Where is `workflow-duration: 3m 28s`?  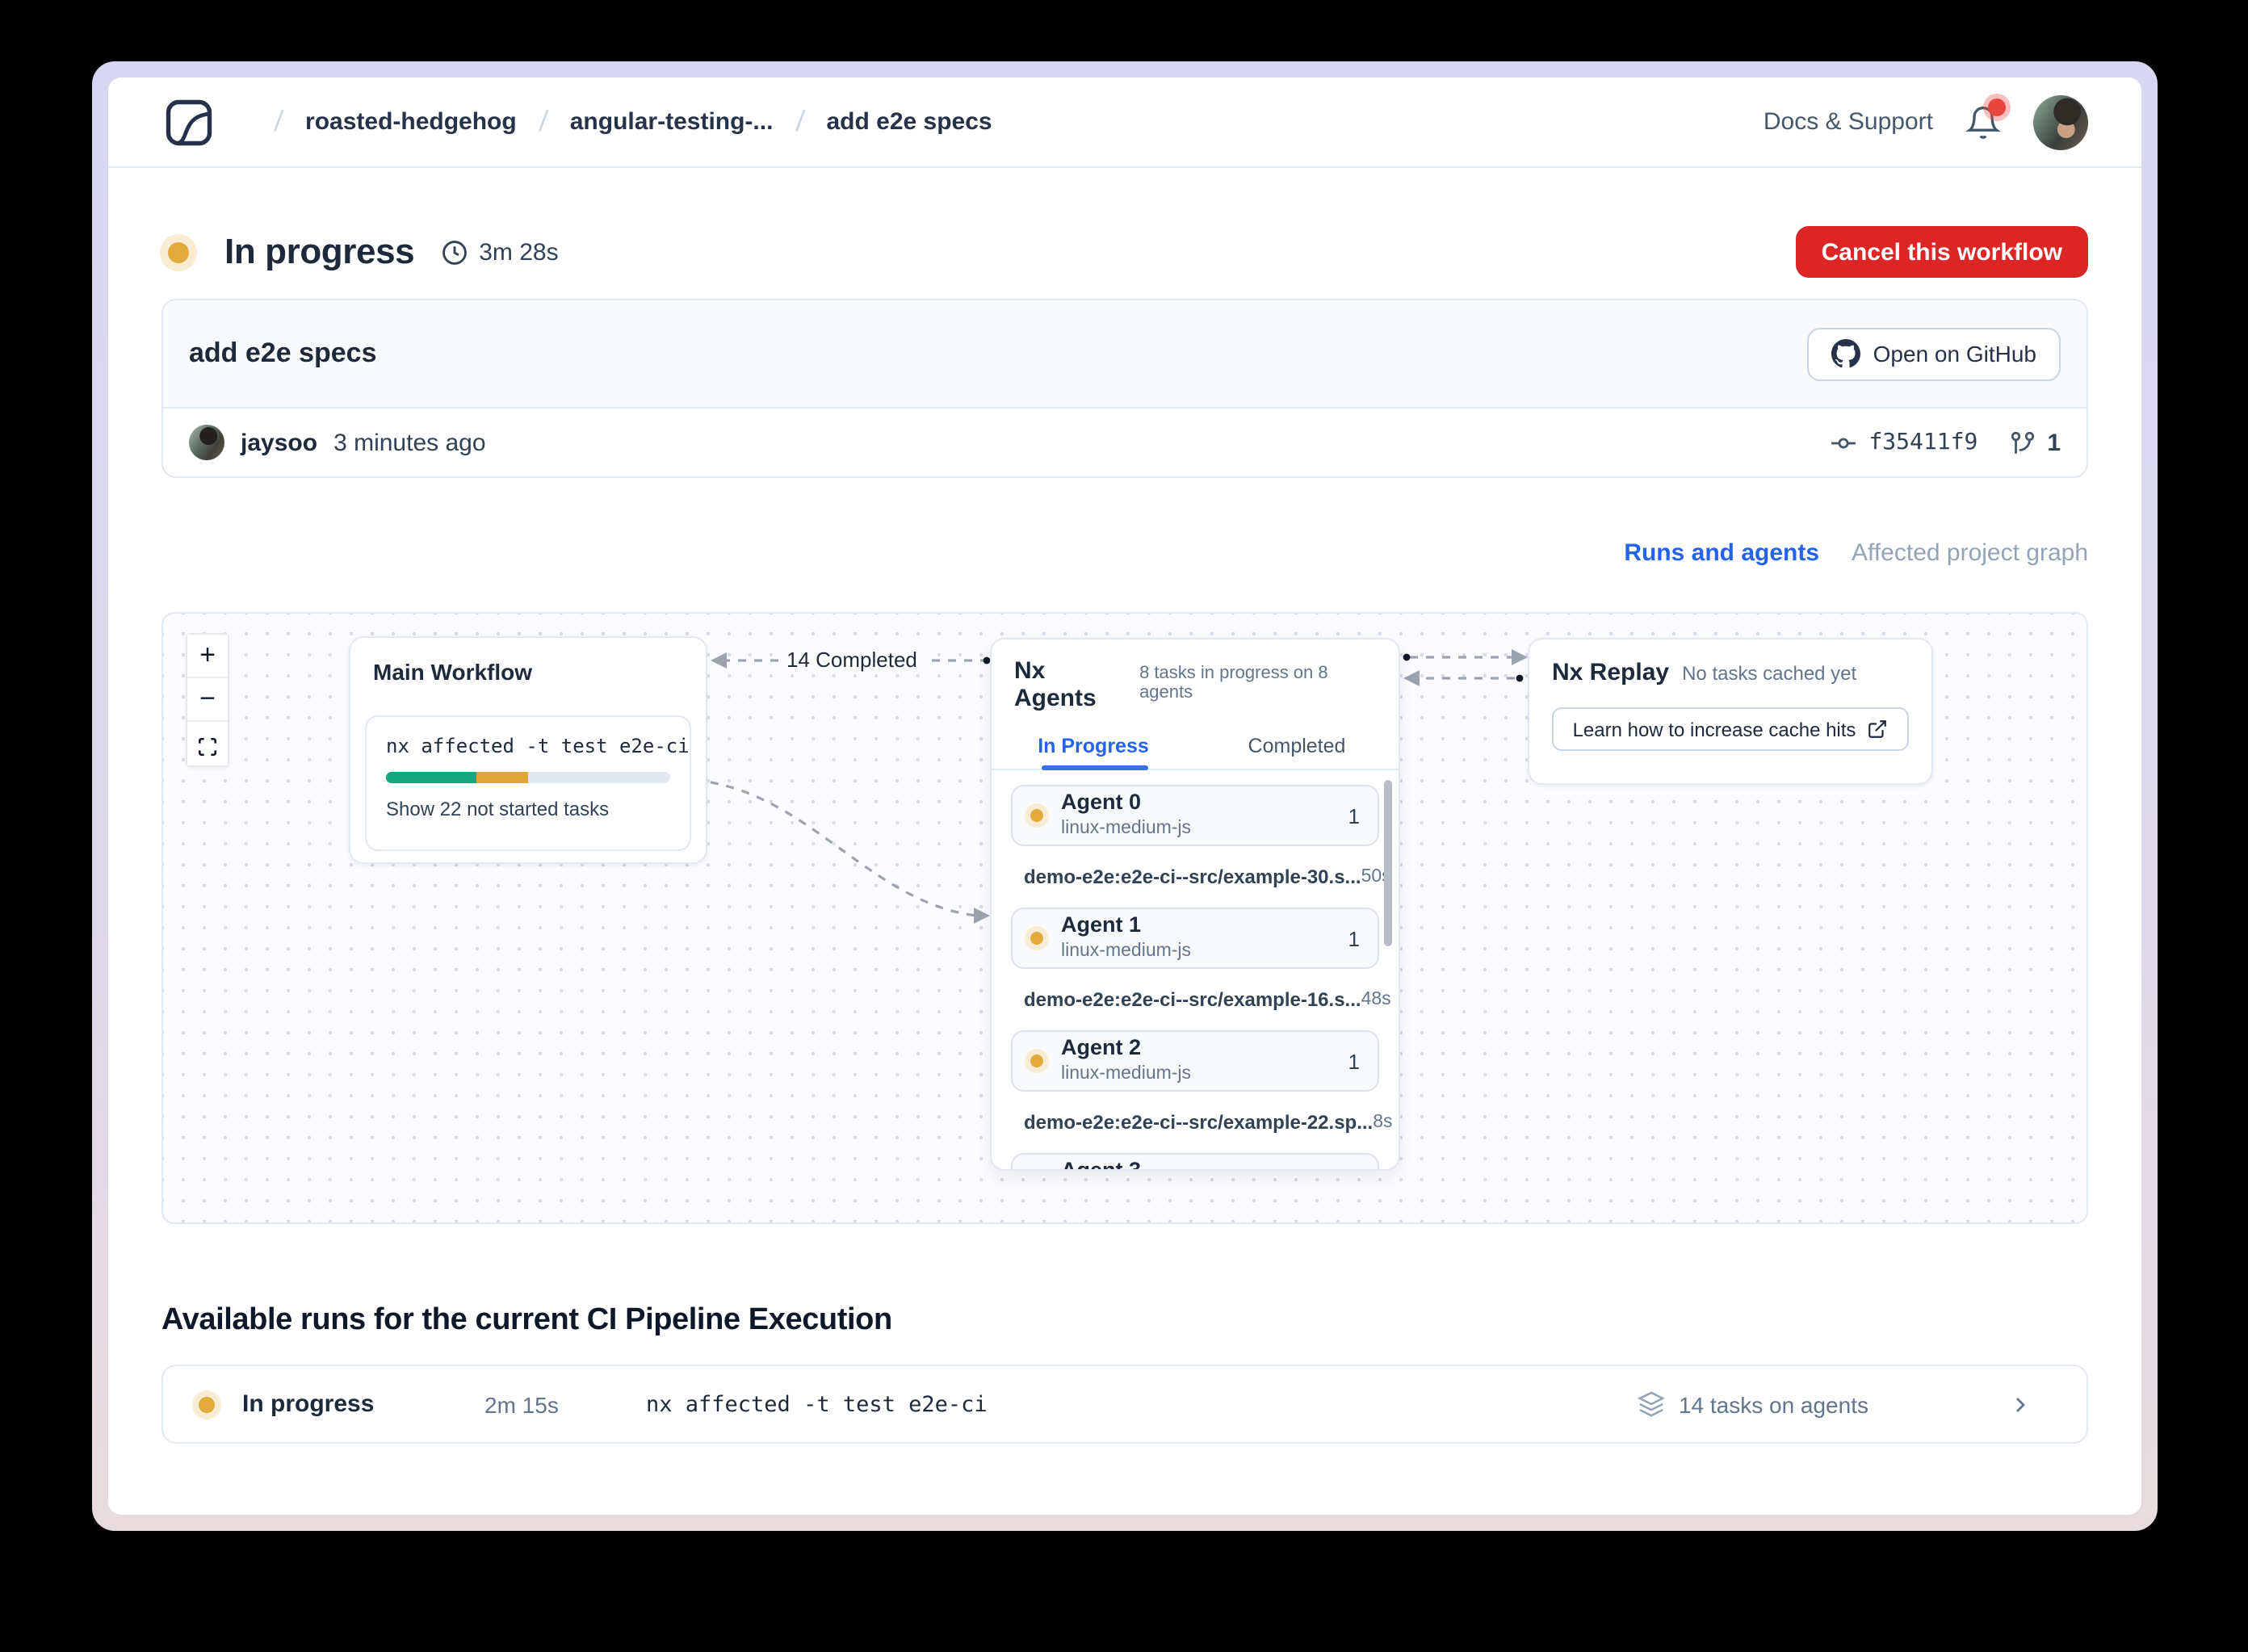 workflow-duration: 3m 28s is located at coordinates (519, 252).